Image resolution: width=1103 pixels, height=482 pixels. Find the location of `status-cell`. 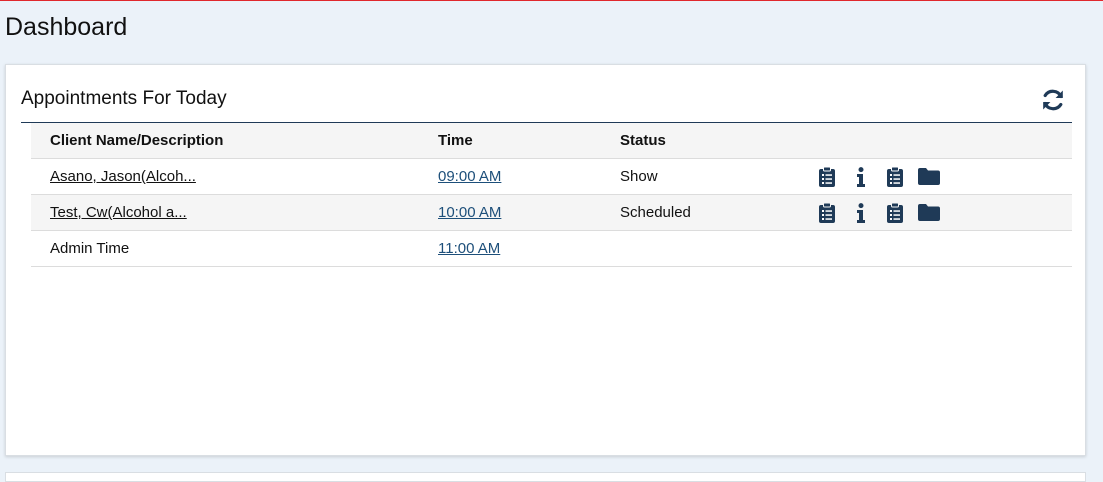

status-cell is located at coordinates (715, 248).